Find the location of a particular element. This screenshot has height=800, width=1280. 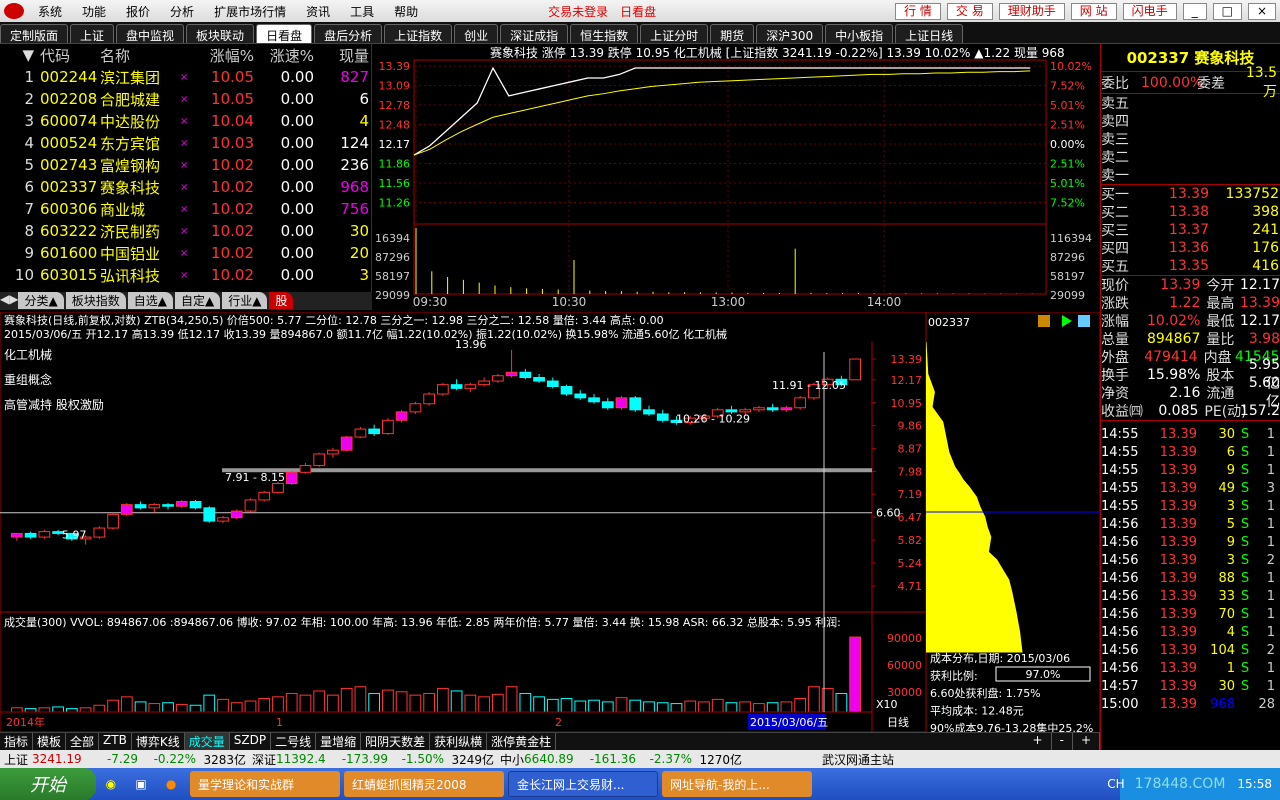

close-icon: × is located at coordinates (1261, 11).